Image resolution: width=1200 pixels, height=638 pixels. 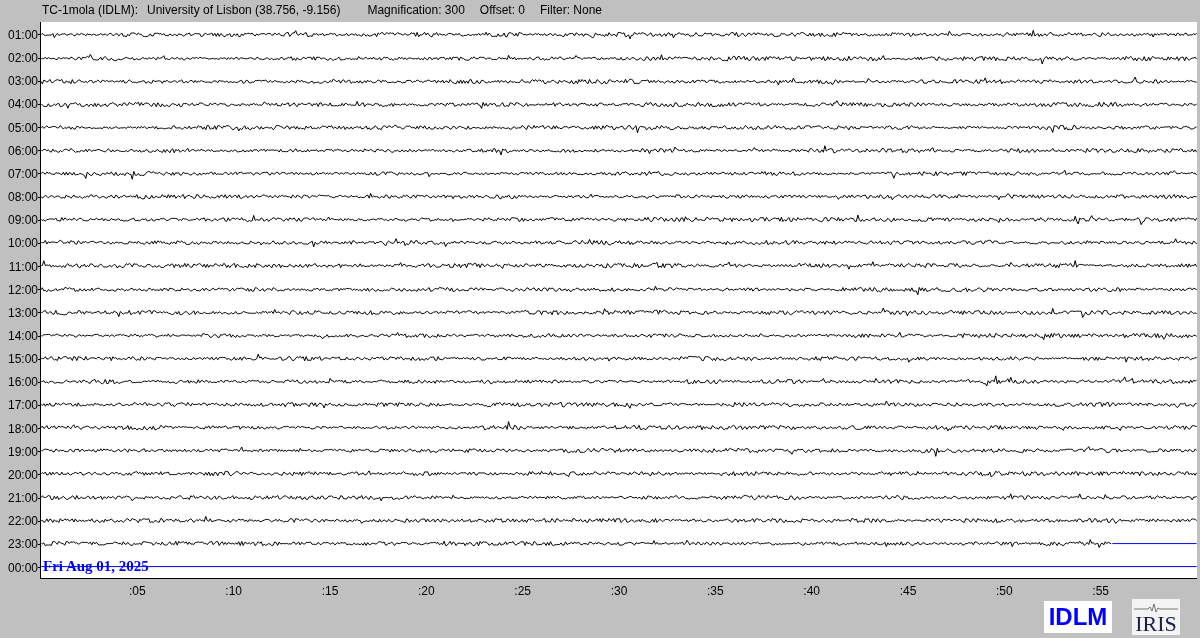 What do you see at coordinates (811, 592) in the screenshot?
I see `axis-tick-label: :40` at bounding box center [811, 592].